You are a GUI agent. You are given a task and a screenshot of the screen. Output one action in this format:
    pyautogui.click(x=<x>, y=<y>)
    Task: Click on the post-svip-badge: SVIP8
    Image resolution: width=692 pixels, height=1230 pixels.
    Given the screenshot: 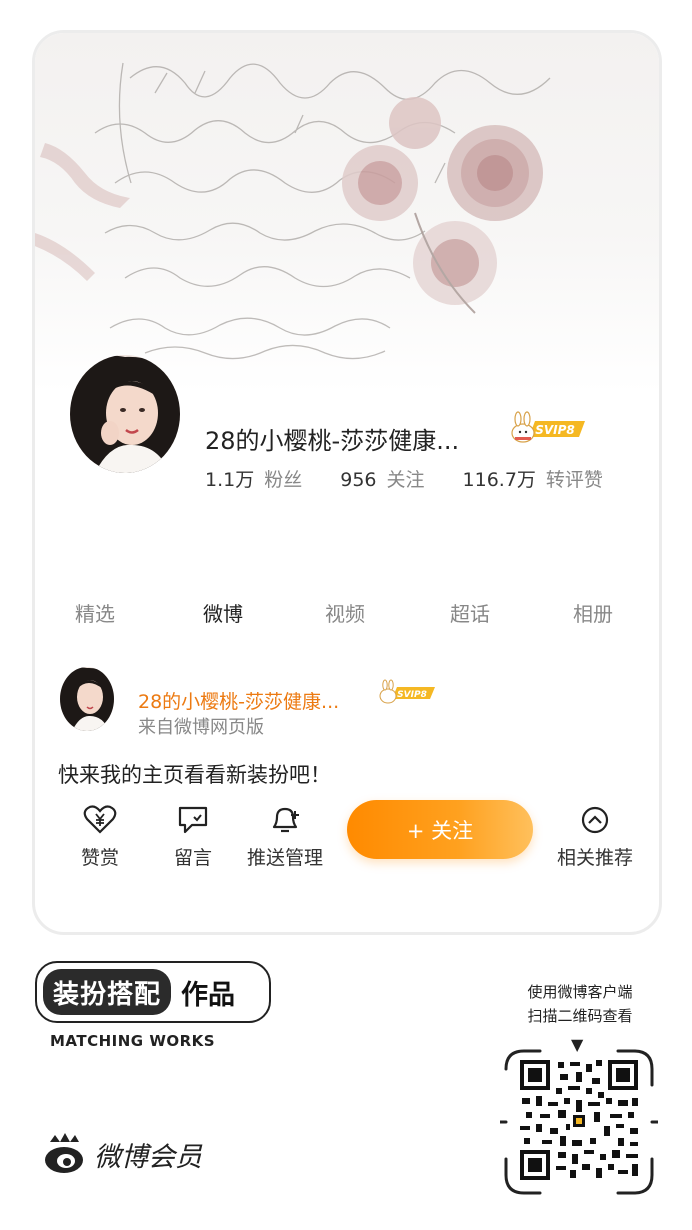 What is the action you would take?
    pyautogui.click(x=407, y=694)
    